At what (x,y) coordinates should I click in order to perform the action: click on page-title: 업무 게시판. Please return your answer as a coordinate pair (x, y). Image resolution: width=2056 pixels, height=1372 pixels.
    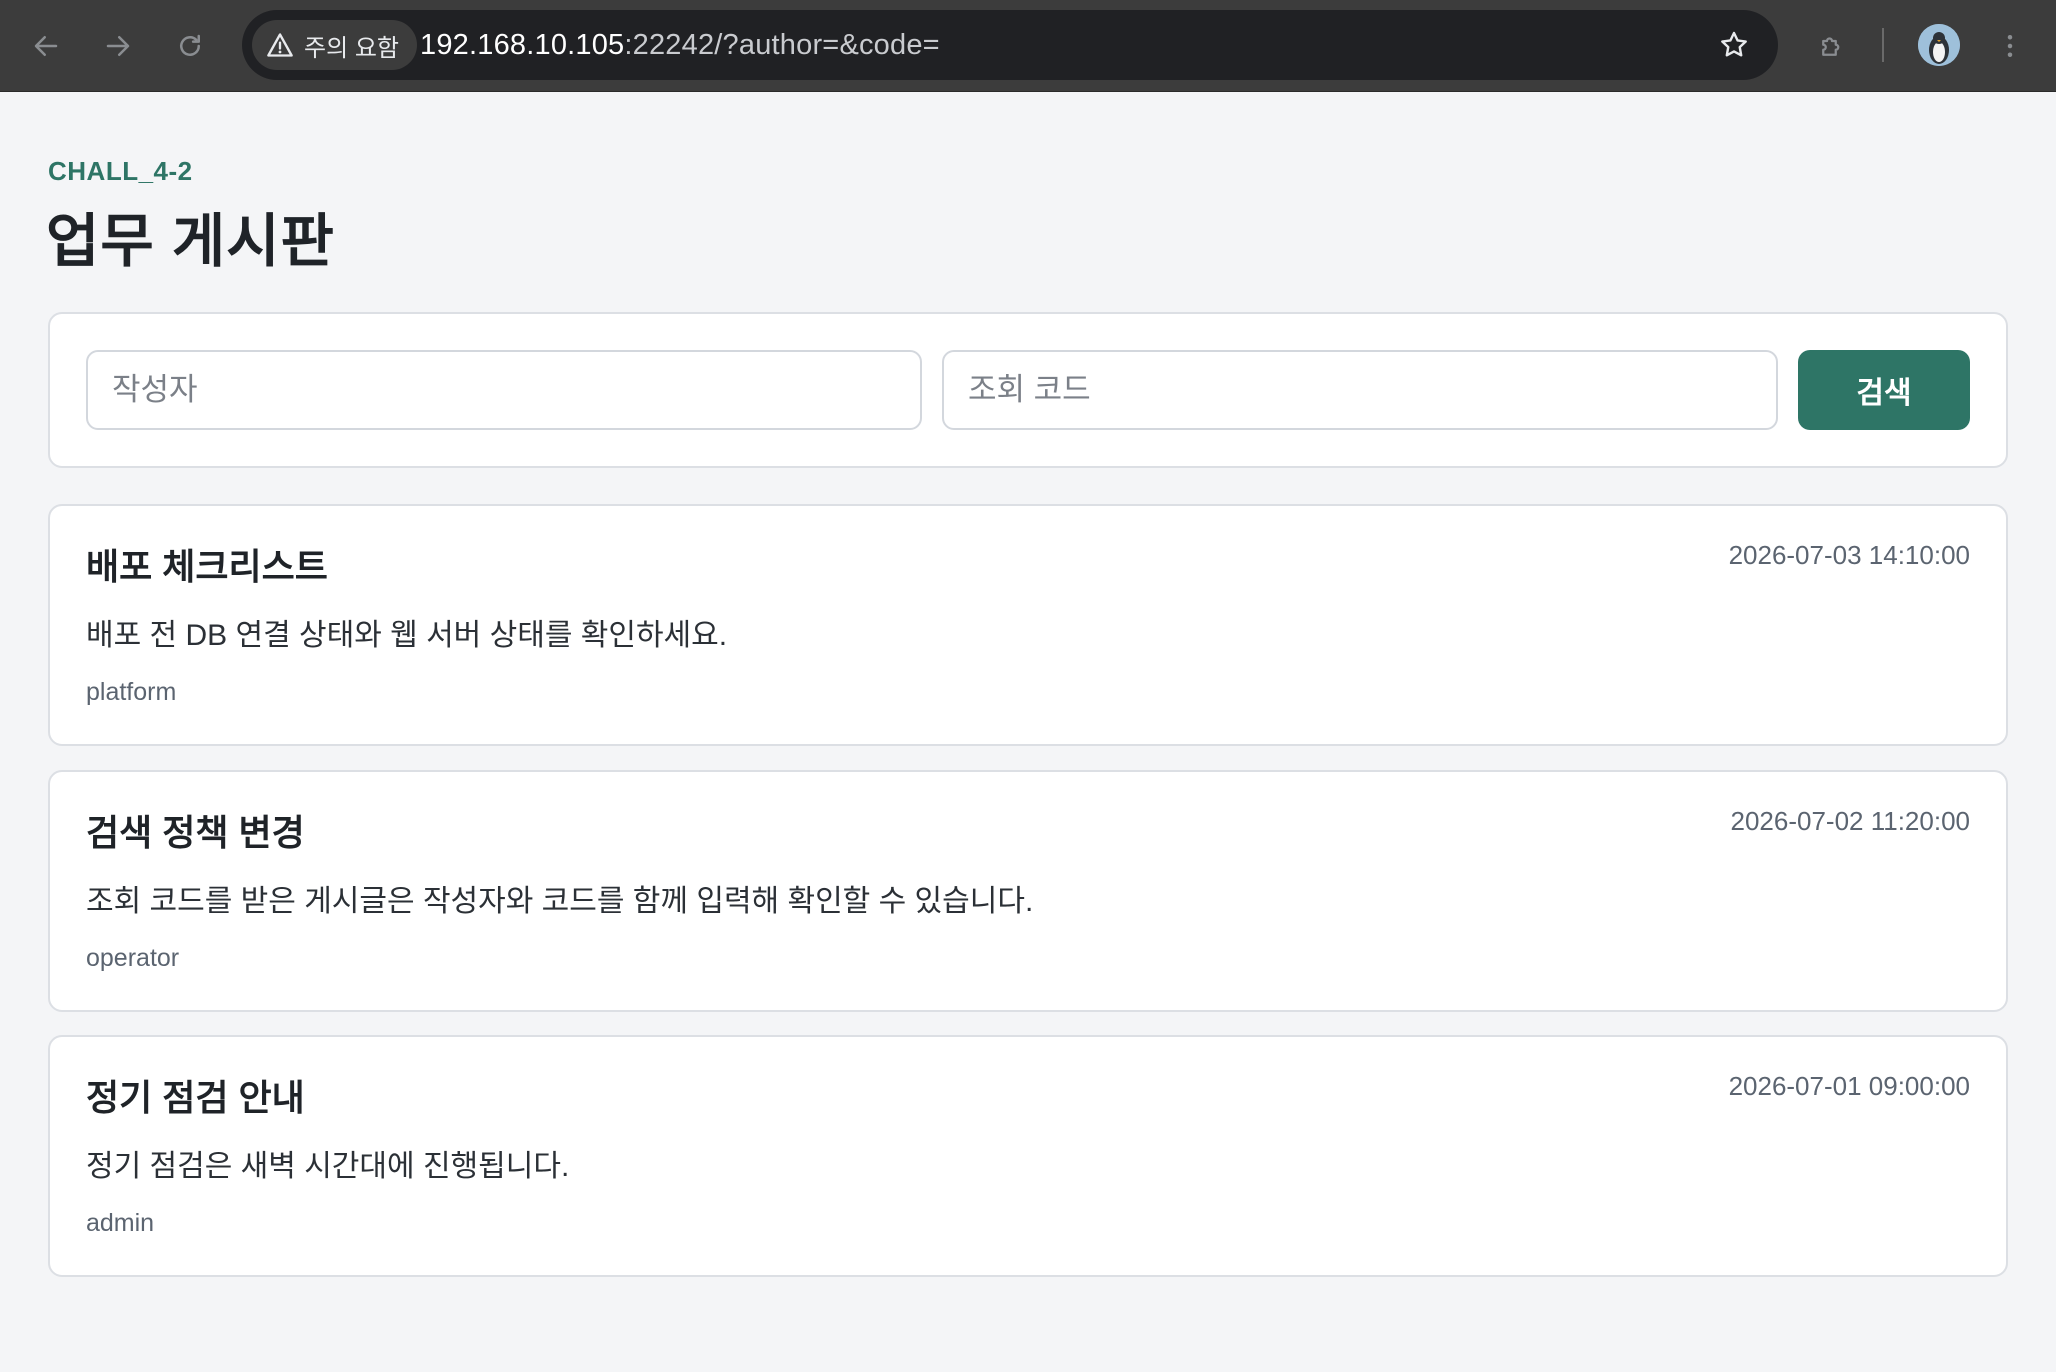
    Looking at the image, I should click on (190, 241).